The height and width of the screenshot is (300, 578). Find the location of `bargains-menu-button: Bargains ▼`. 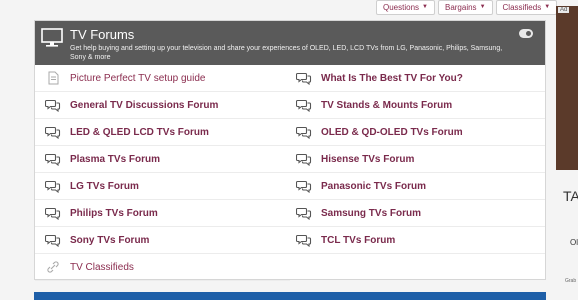

bargains-menu-button: Bargains ▼ is located at coordinates (465, 7).